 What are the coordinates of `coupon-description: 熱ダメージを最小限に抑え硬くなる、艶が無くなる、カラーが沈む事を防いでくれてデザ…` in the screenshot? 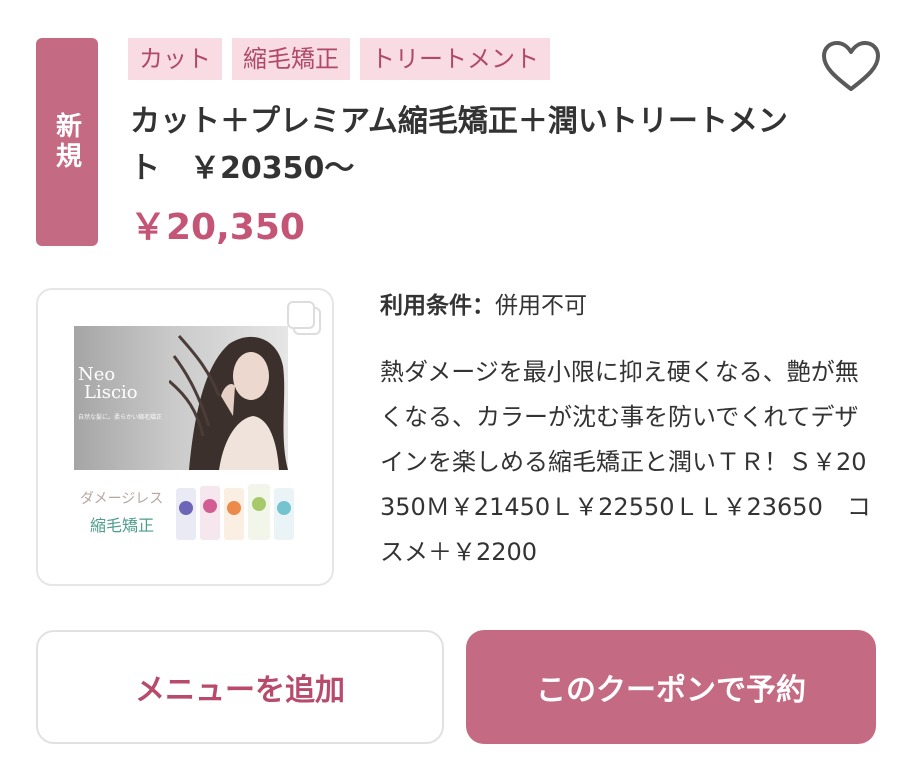 It's located at (625, 462).